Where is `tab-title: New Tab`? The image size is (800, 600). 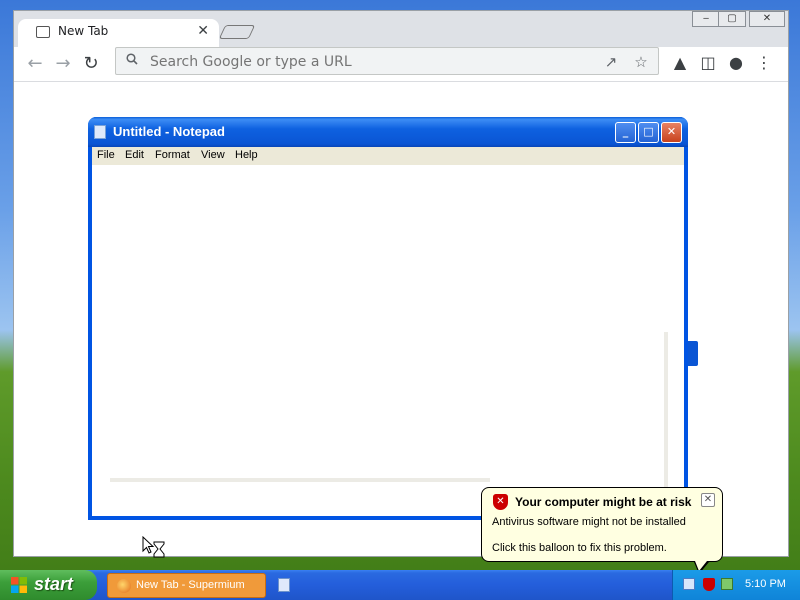
tab-title: New Tab is located at coordinates (83, 31).